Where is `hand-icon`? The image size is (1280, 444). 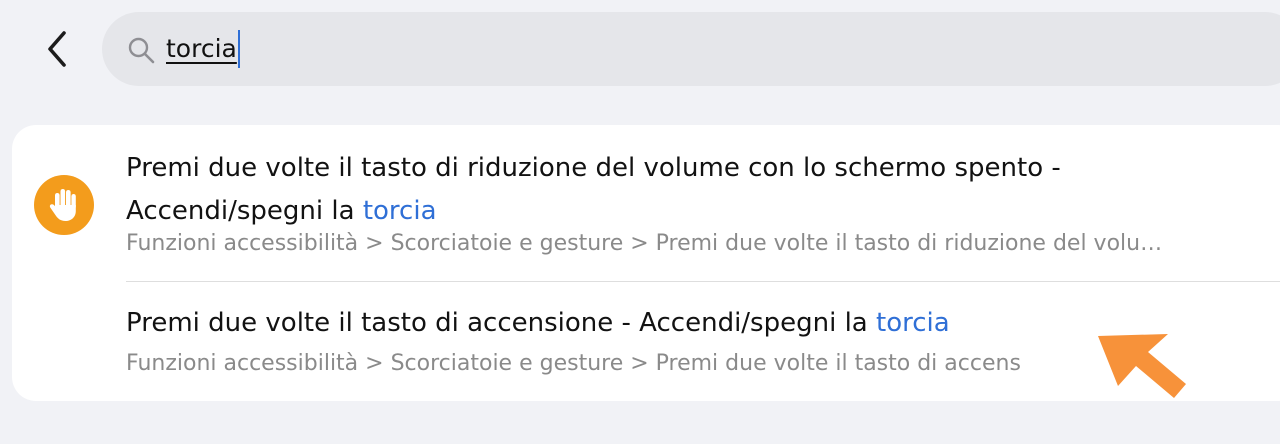 hand-icon is located at coordinates (64, 205).